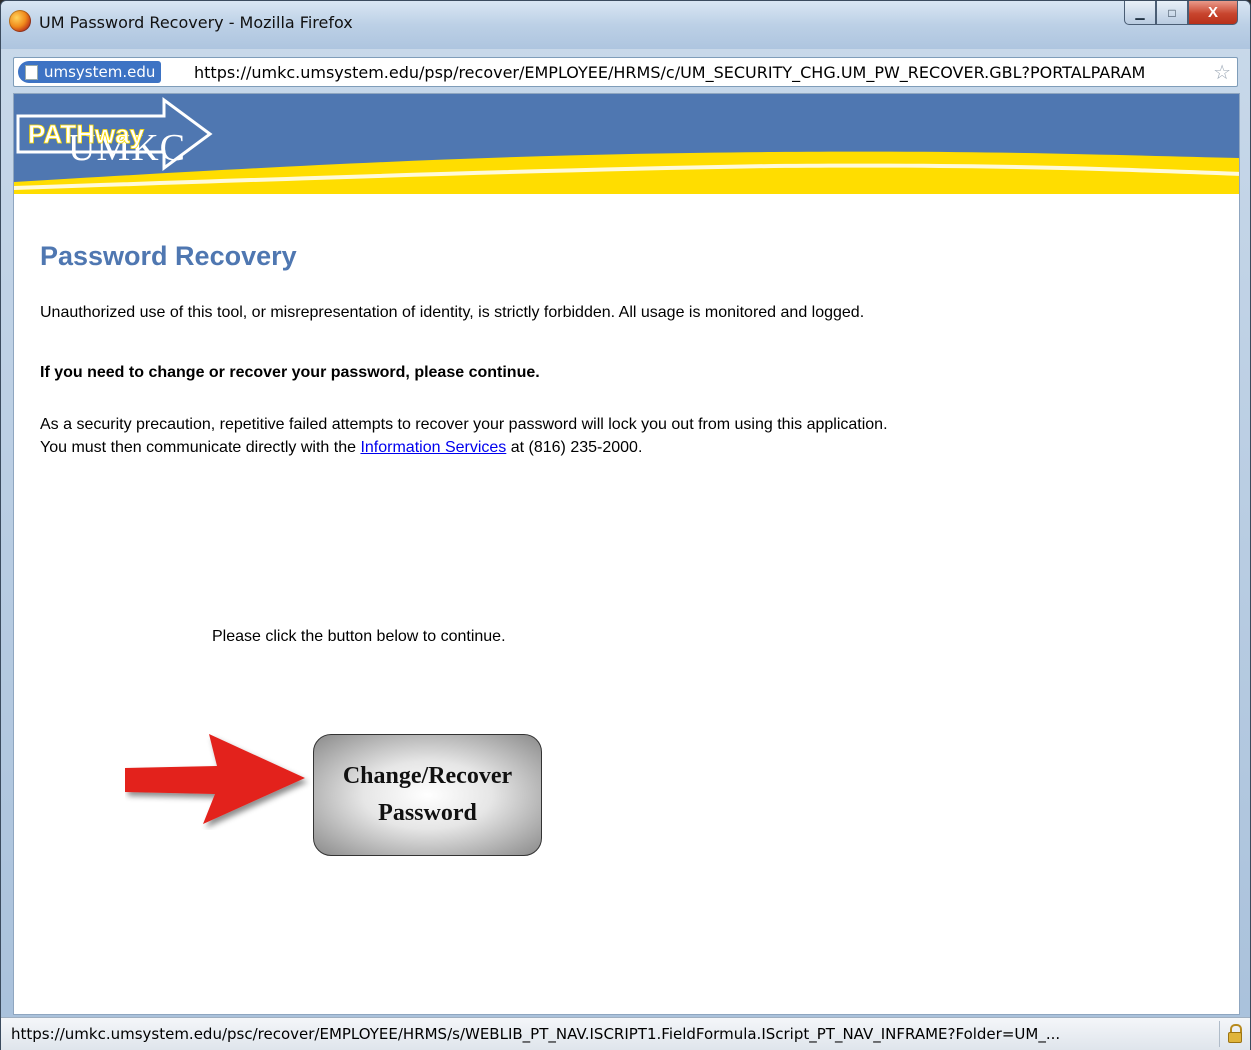  I want to click on pathway-logo-text: PATHway, so click(86, 134).